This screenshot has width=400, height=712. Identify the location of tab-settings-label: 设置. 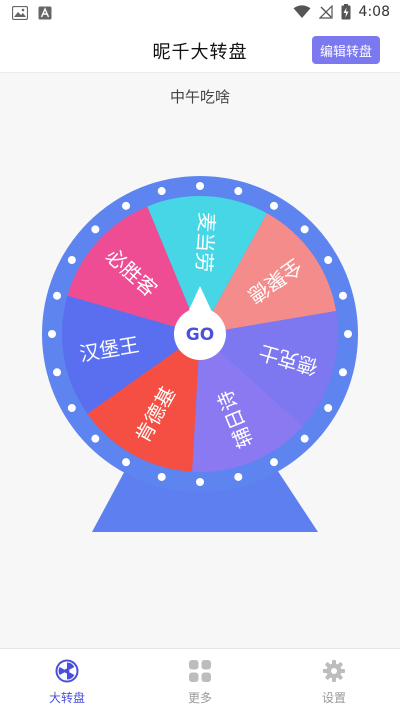
(333, 698).